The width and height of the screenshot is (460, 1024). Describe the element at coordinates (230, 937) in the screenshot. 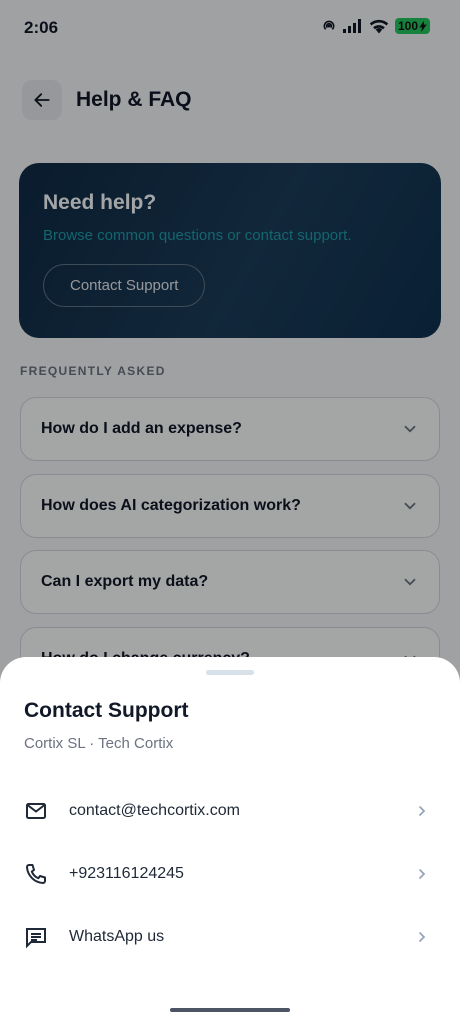

I see `contact-option-whatsapp: WhatsApp us` at that location.